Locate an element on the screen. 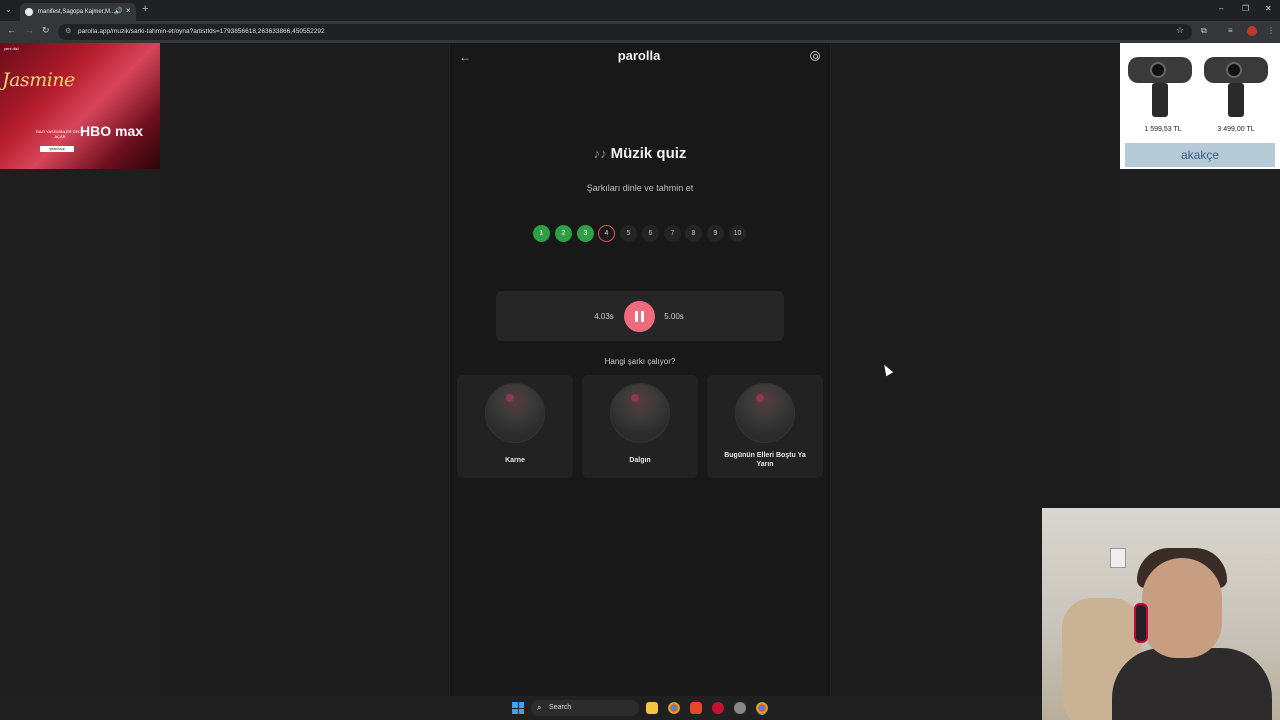 Image resolution: width=1280 pixels, height=720 pixels. step-indicator: 3 is located at coordinates (585, 233).